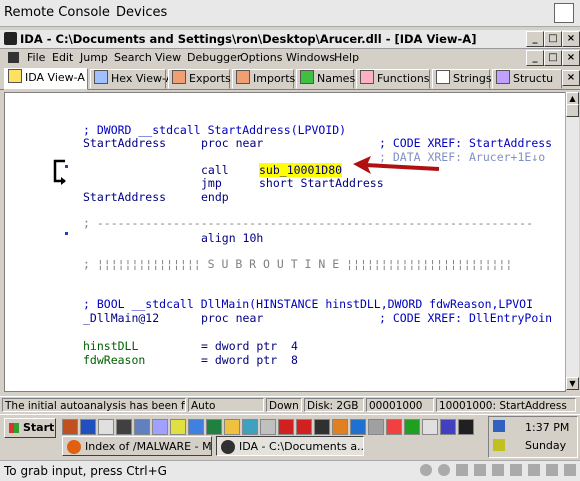  Describe the element at coordinates (290, 470) in the screenshot. I see `remote-console-status: To grab input, press Ctrl+G` at that location.